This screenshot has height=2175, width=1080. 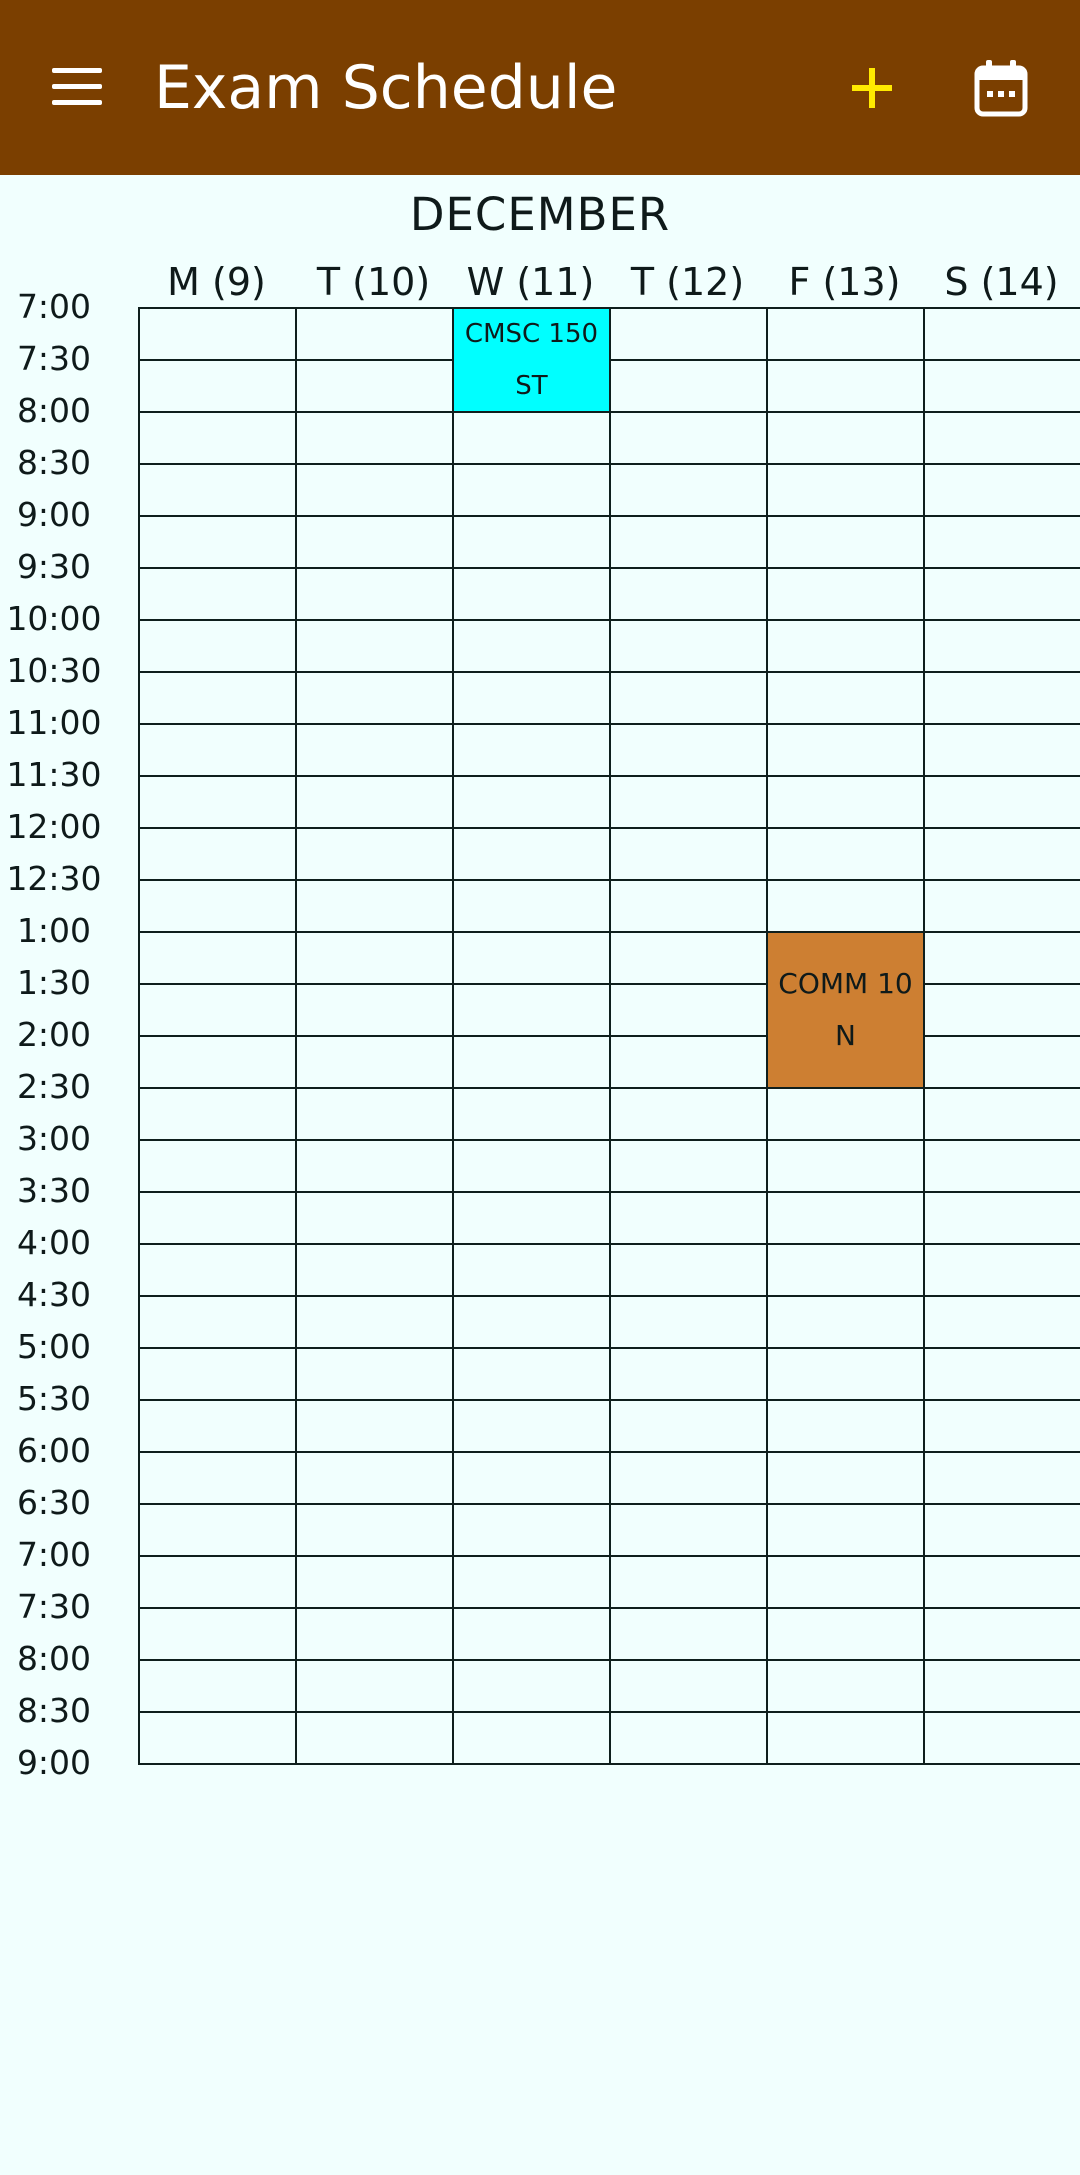 I want to click on add-exam-button, so click(x=872, y=88).